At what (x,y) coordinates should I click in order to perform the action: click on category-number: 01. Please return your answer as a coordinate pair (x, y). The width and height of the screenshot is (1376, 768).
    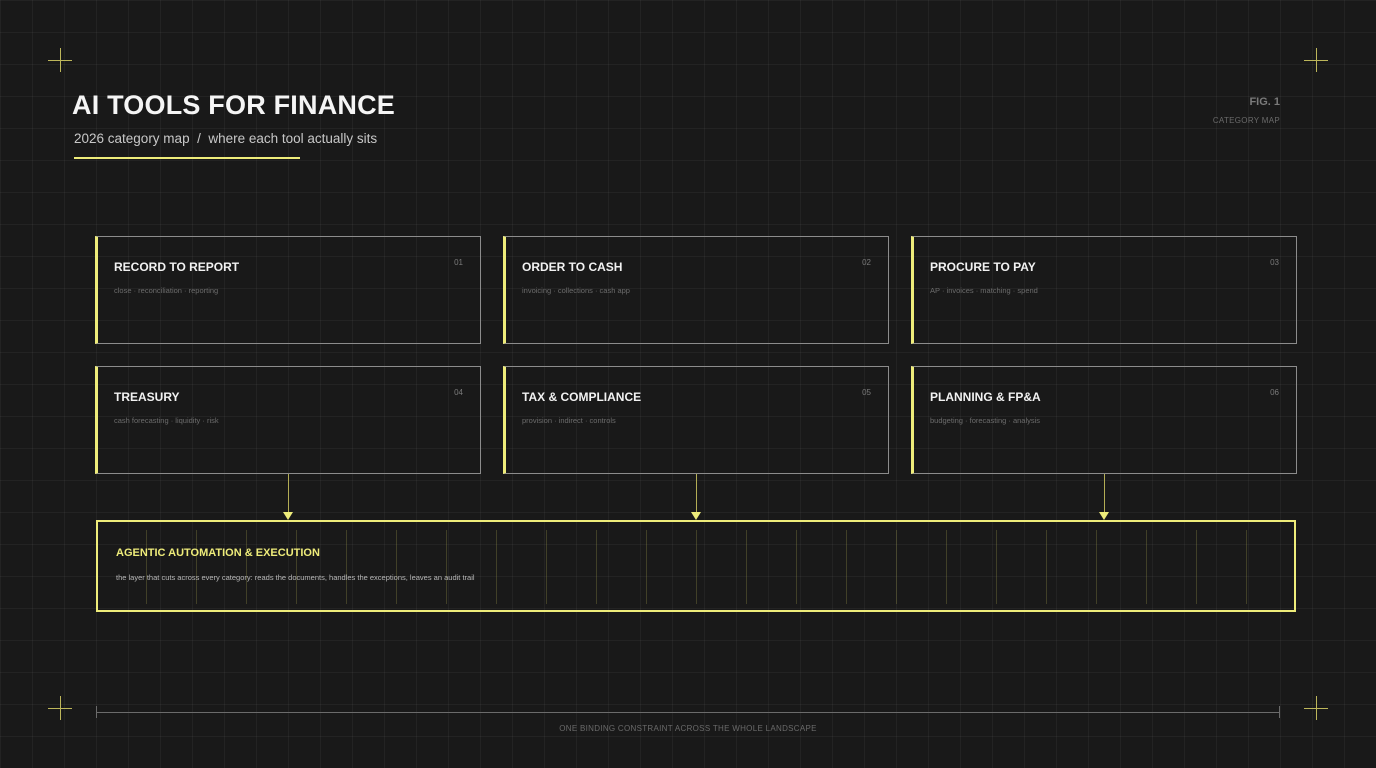
    Looking at the image, I should click on (458, 262).